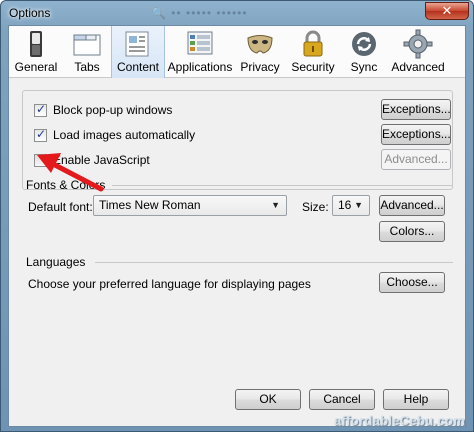 The width and height of the screenshot is (474, 432). I want to click on watermark: affordableCebu.com, so click(400, 420).